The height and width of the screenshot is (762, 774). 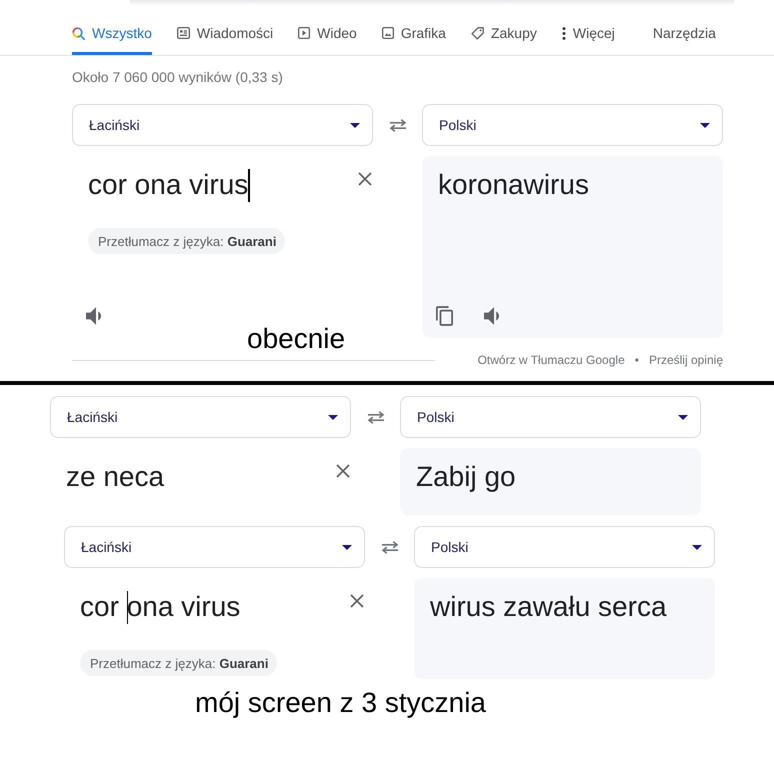 What do you see at coordinates (177, 77) in the screenshot?
I see `result-stats: Około 7 060 000 wyników (0,33 s)` at bounding box center [177, 77].